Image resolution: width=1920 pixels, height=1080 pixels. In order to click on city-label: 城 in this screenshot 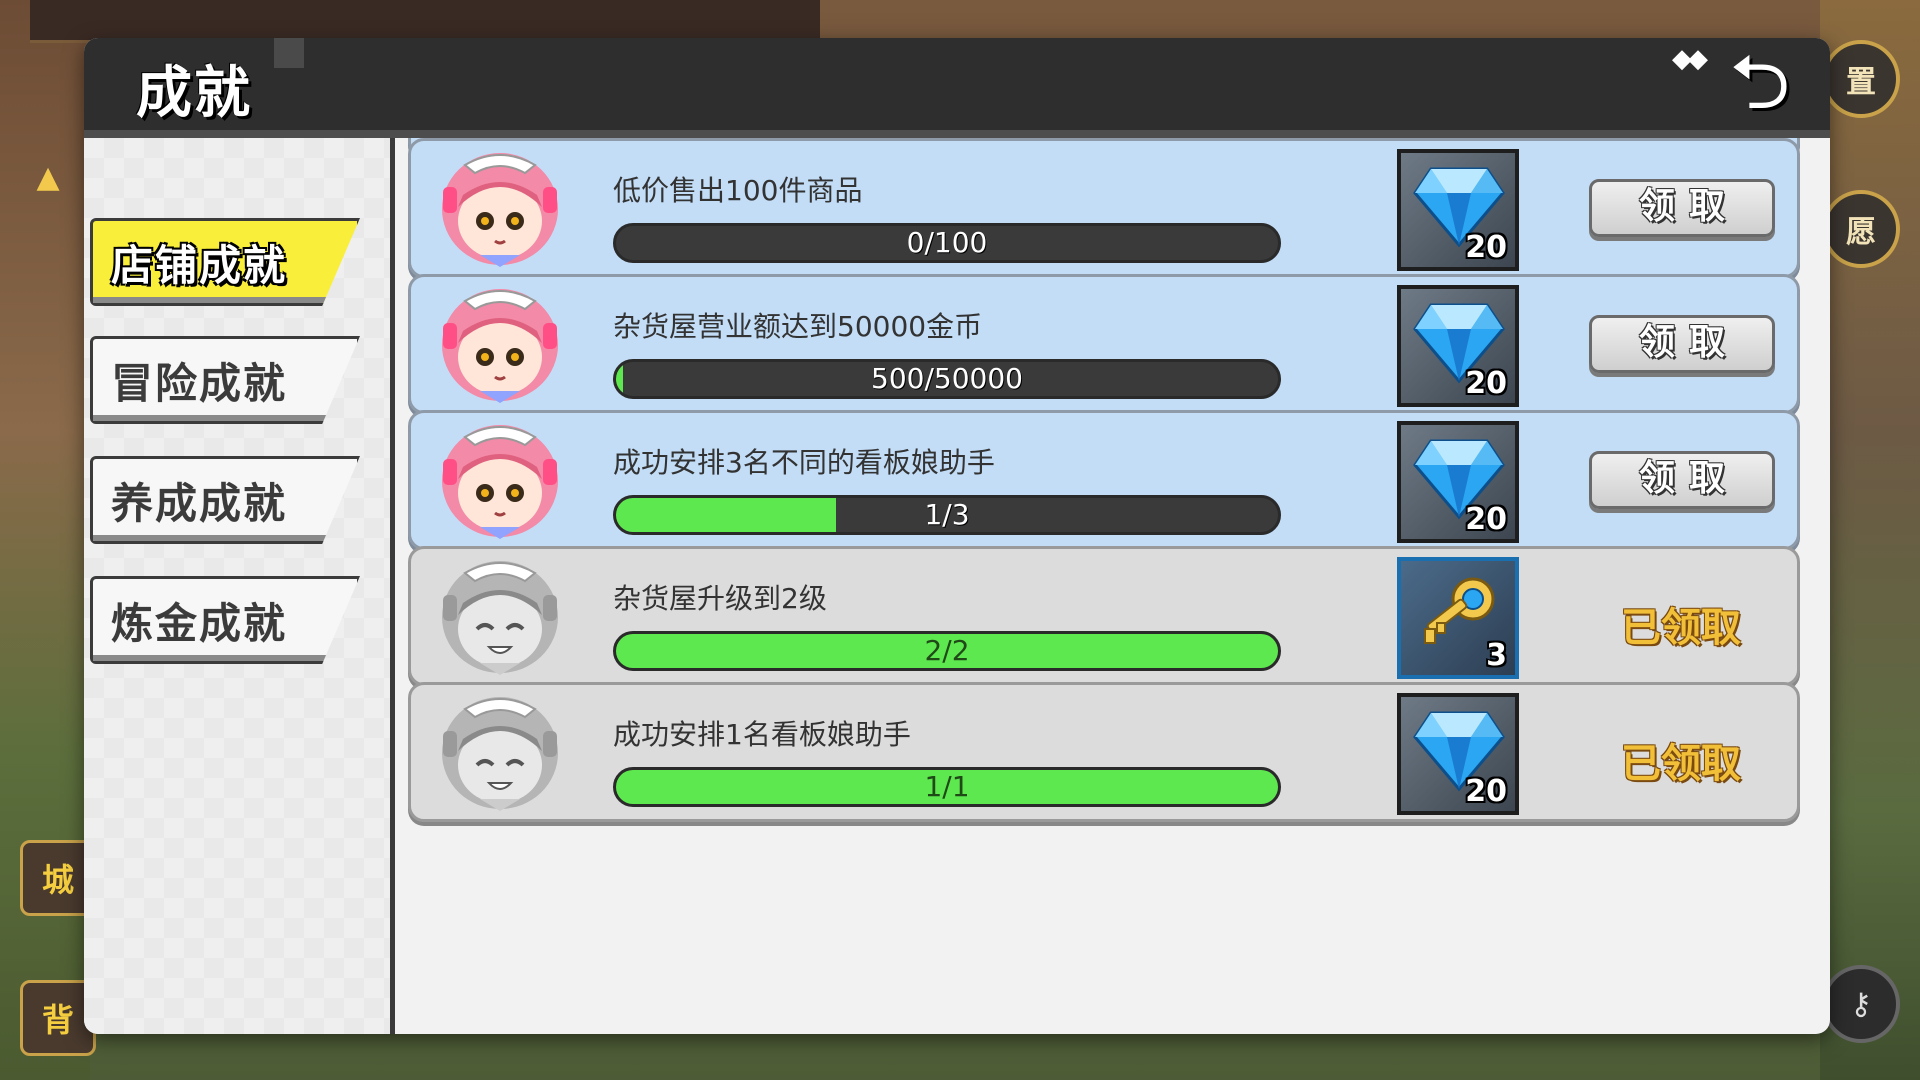, I will do `click(57, 880)`.